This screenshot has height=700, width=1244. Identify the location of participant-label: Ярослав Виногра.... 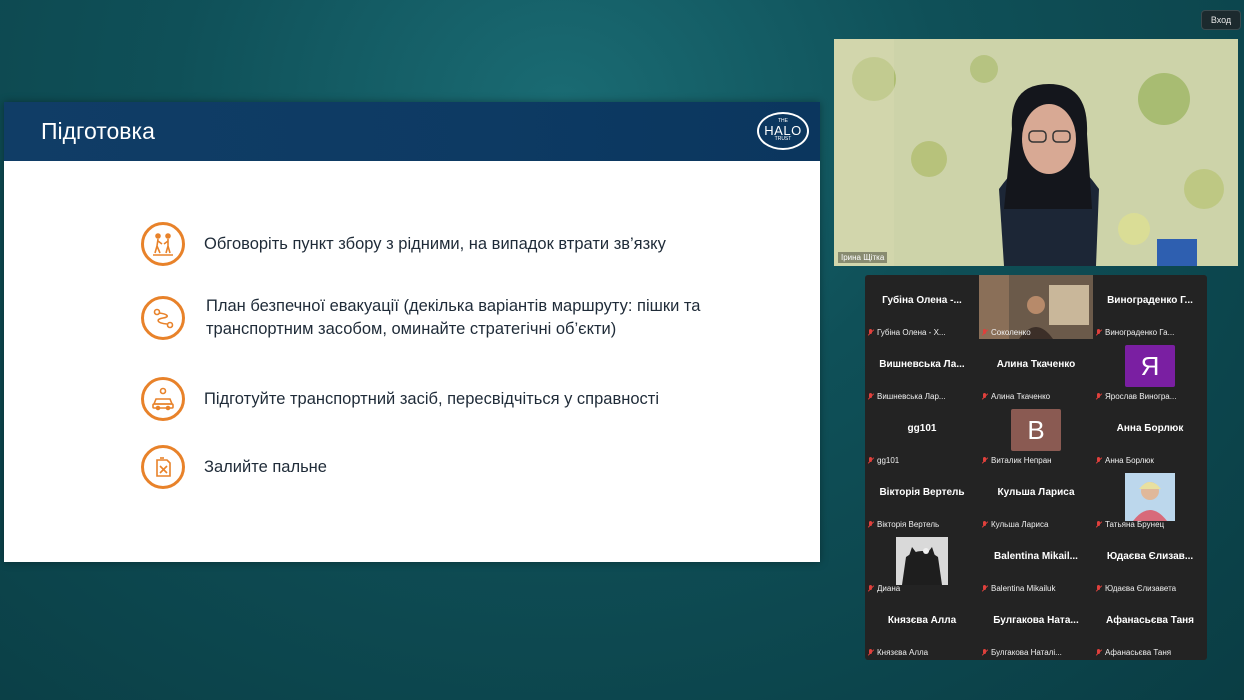
(1136, 396).